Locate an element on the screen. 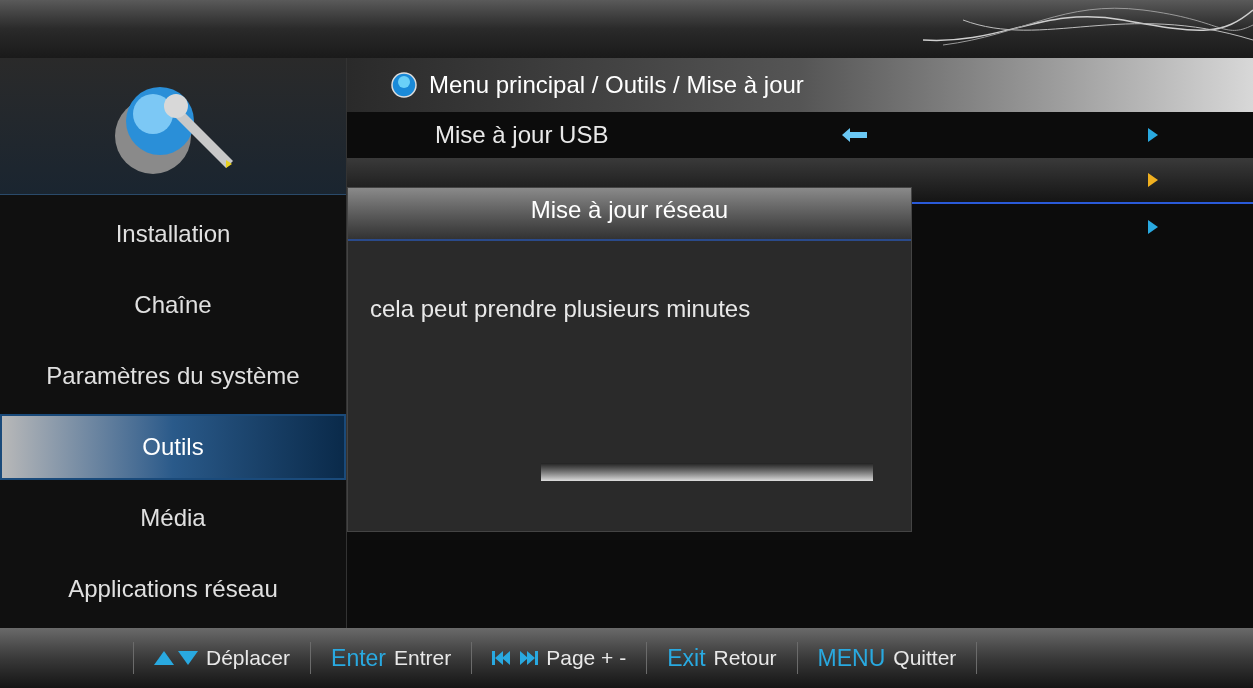 This screenshot has height=688, width=1253. key-label: Exit is located at coordinates (686, 658).